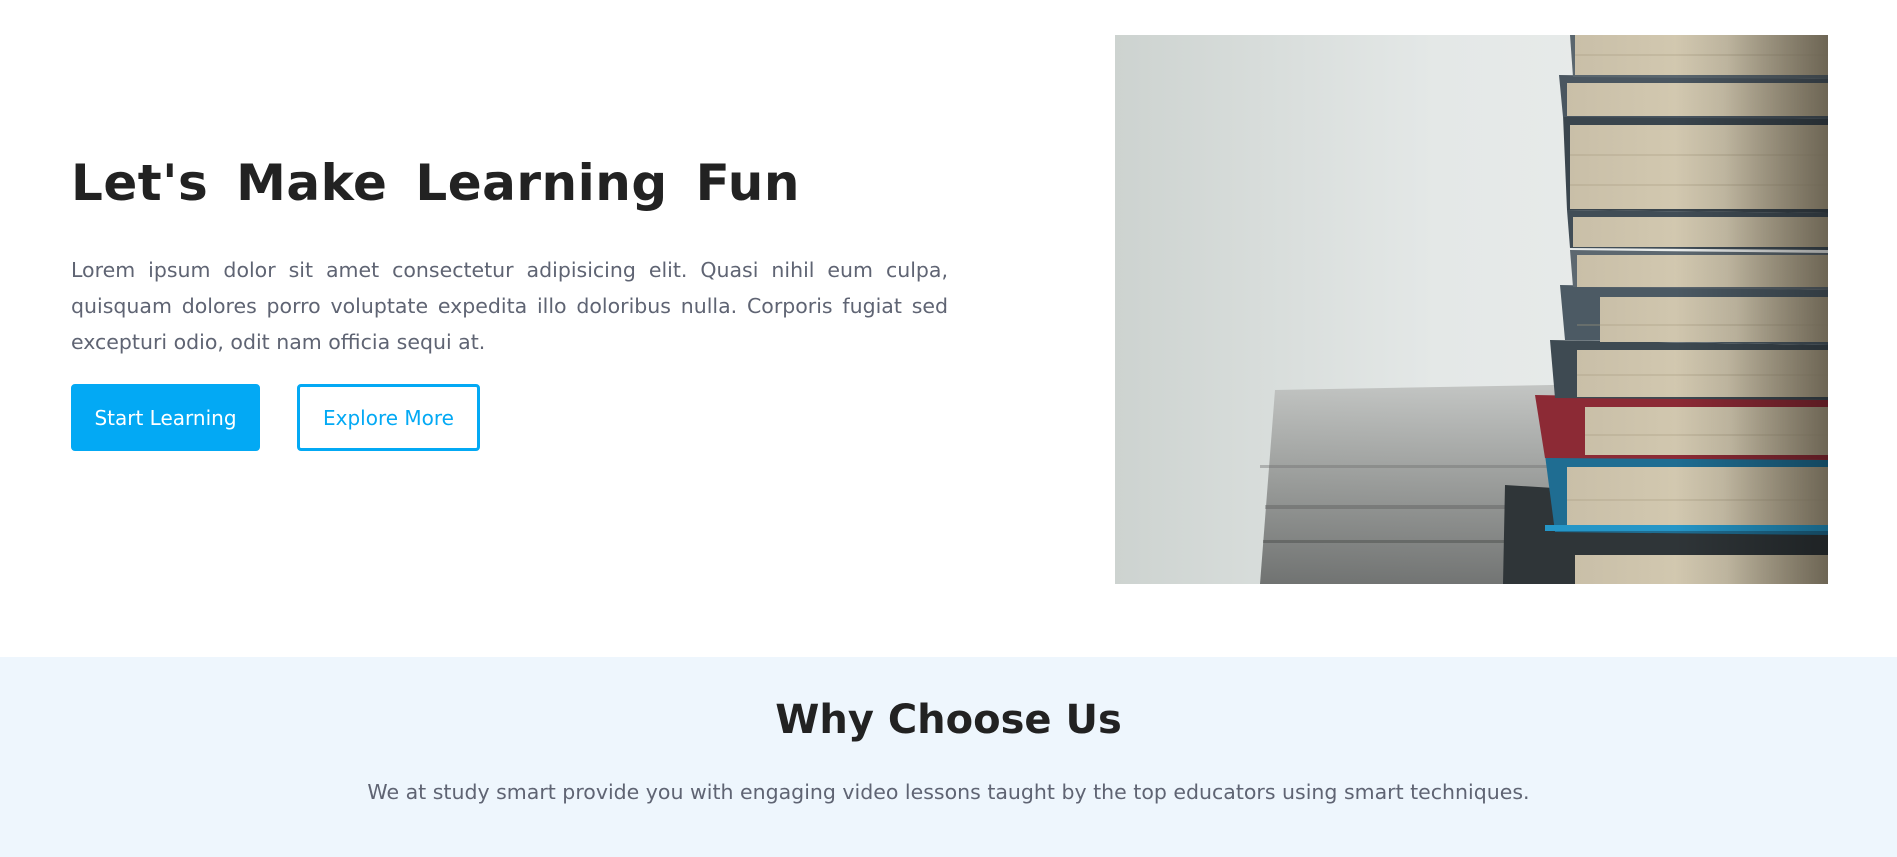  What do you see at coordinates (435, 183) in the screenshot?
I see `hero-title: Let's Make Learning Fun` at bounding box center [435, 183].